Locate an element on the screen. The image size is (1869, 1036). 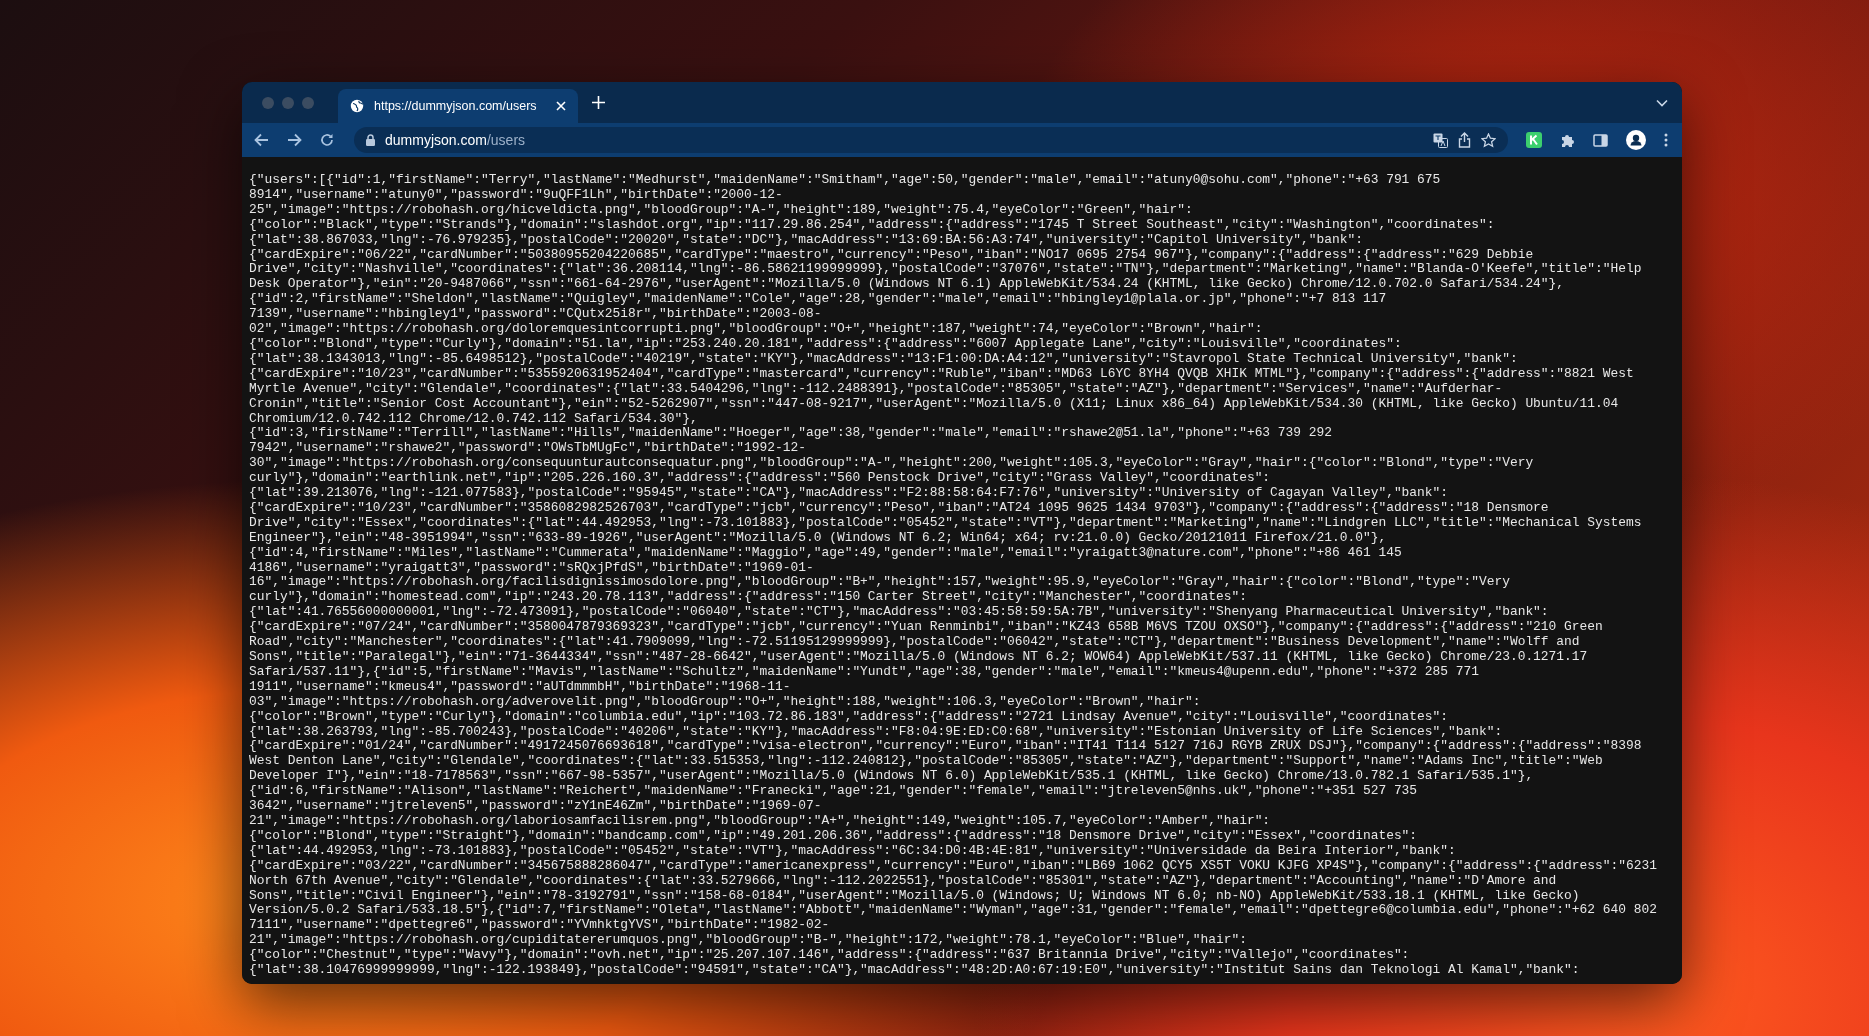
json-text-line: 3642","username":"jtreleven5","password":"zY1nE46Zm","birthDate":"1969-07- is located at coordinates (535, 806).